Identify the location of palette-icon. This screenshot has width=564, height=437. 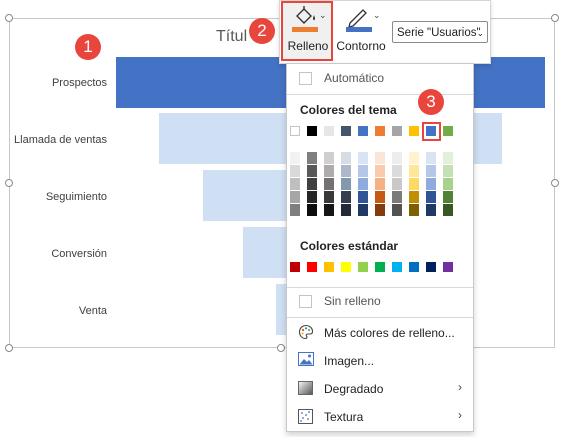
(306, 332).